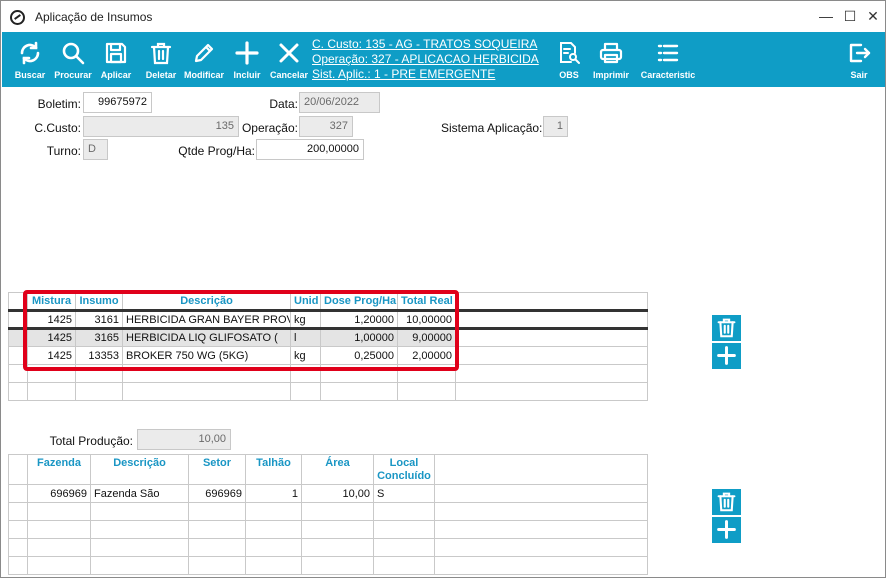 The image size is (886, 578). What do you see at coordinates (404, 469) in the screenshot?
I see `col-local-concluido-header: Local Concluído` at bounding box center [404, 469].